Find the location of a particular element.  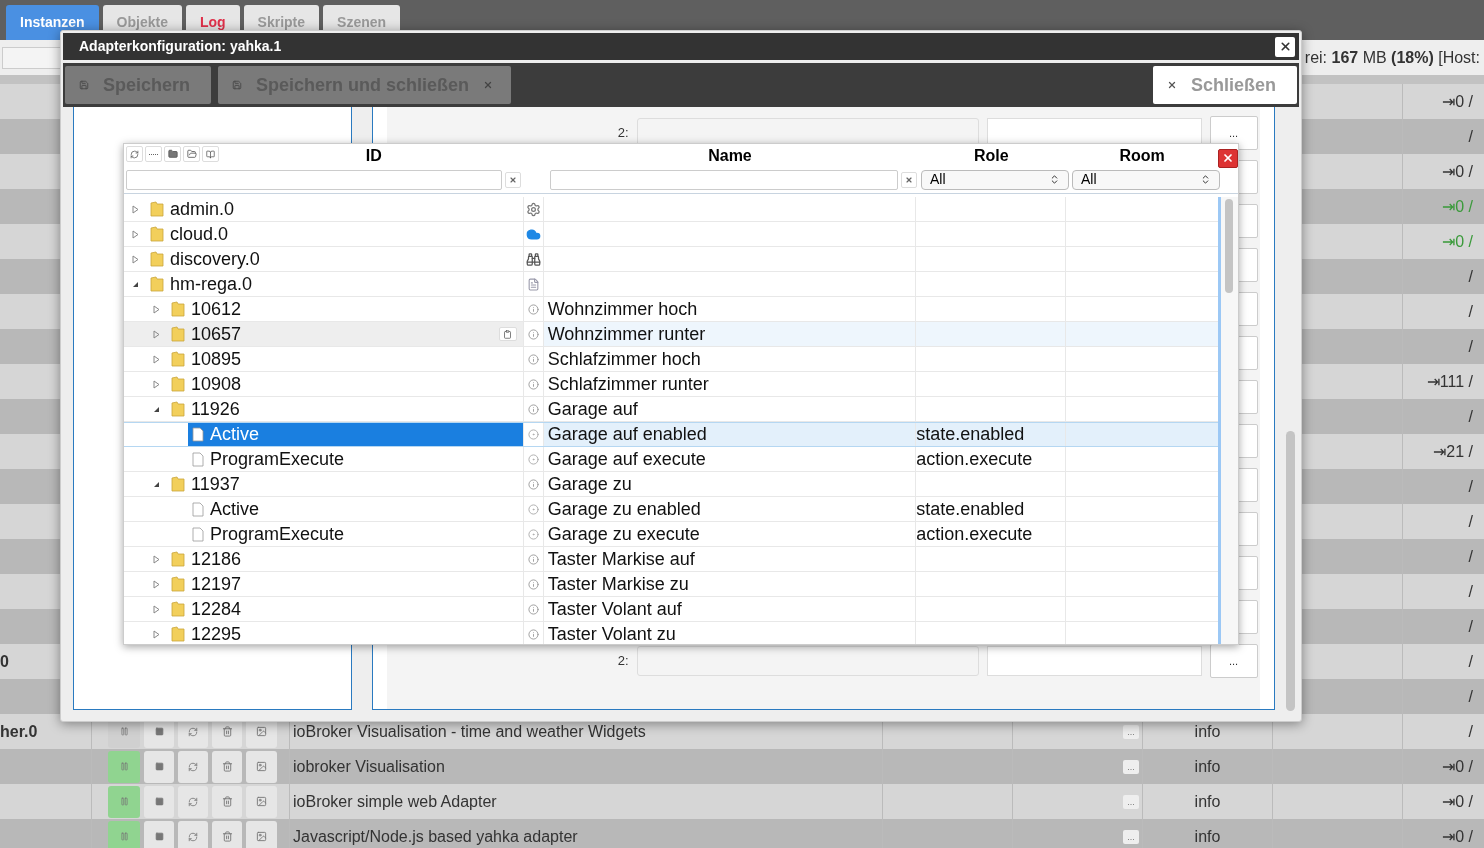

tree-row: ProgramExecute Garage auf execute action.execute is located at coordinates (671, 459).